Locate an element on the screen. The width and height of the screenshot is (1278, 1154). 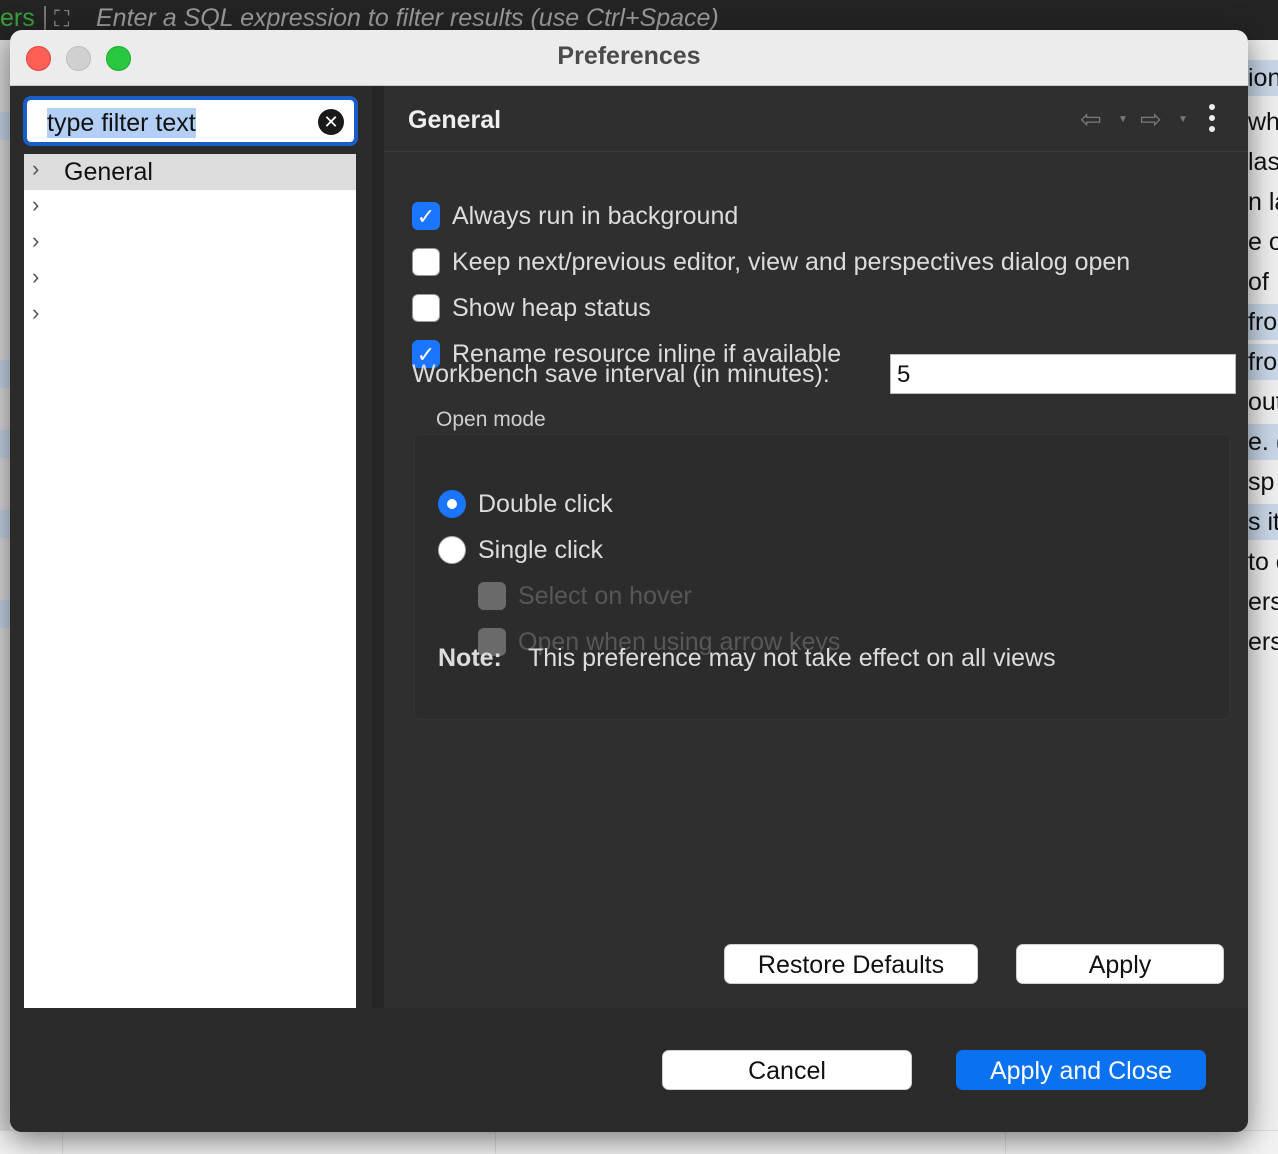
page-header: General ⇦ ▼ ⇨ ▼ is located at coordinates (816, 119).